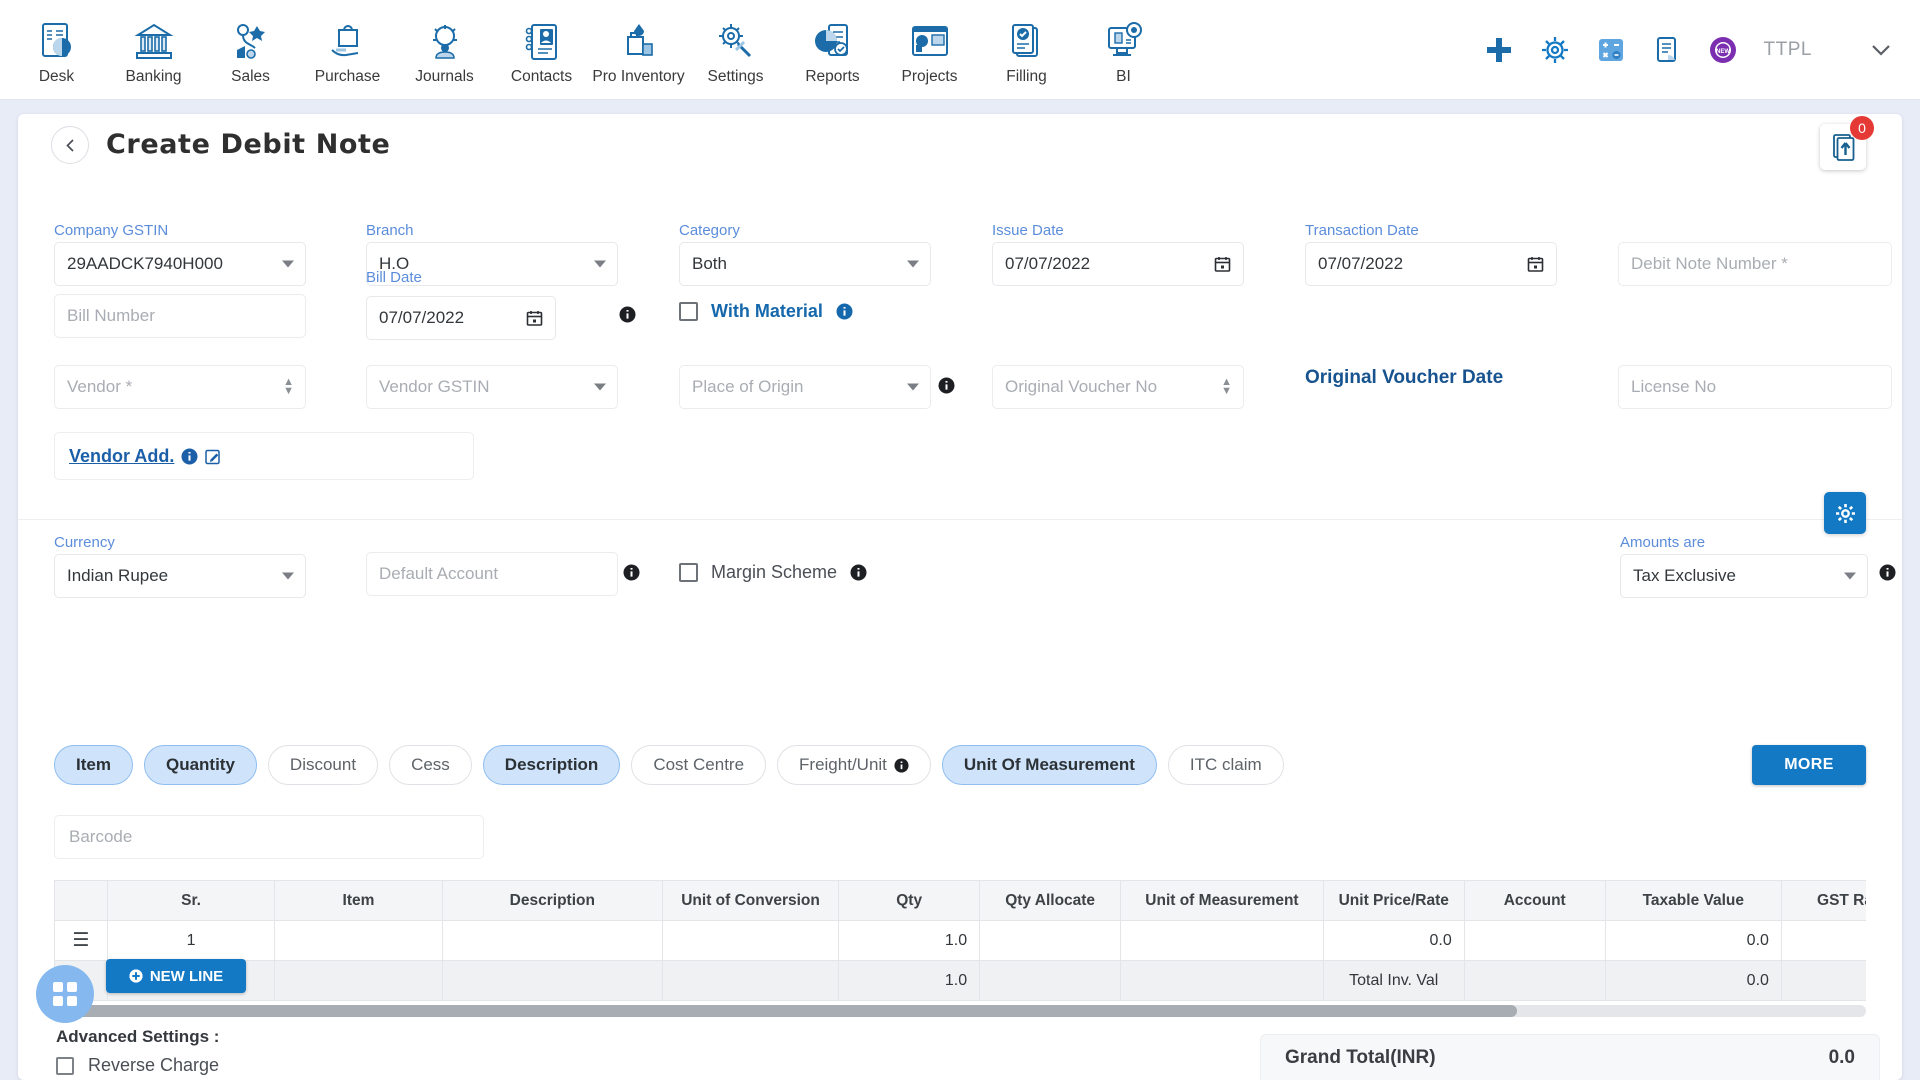  What do you see at coordinates (358, 940) in the screenshot?
I see `cell-item` at bounding box center [358, 940].